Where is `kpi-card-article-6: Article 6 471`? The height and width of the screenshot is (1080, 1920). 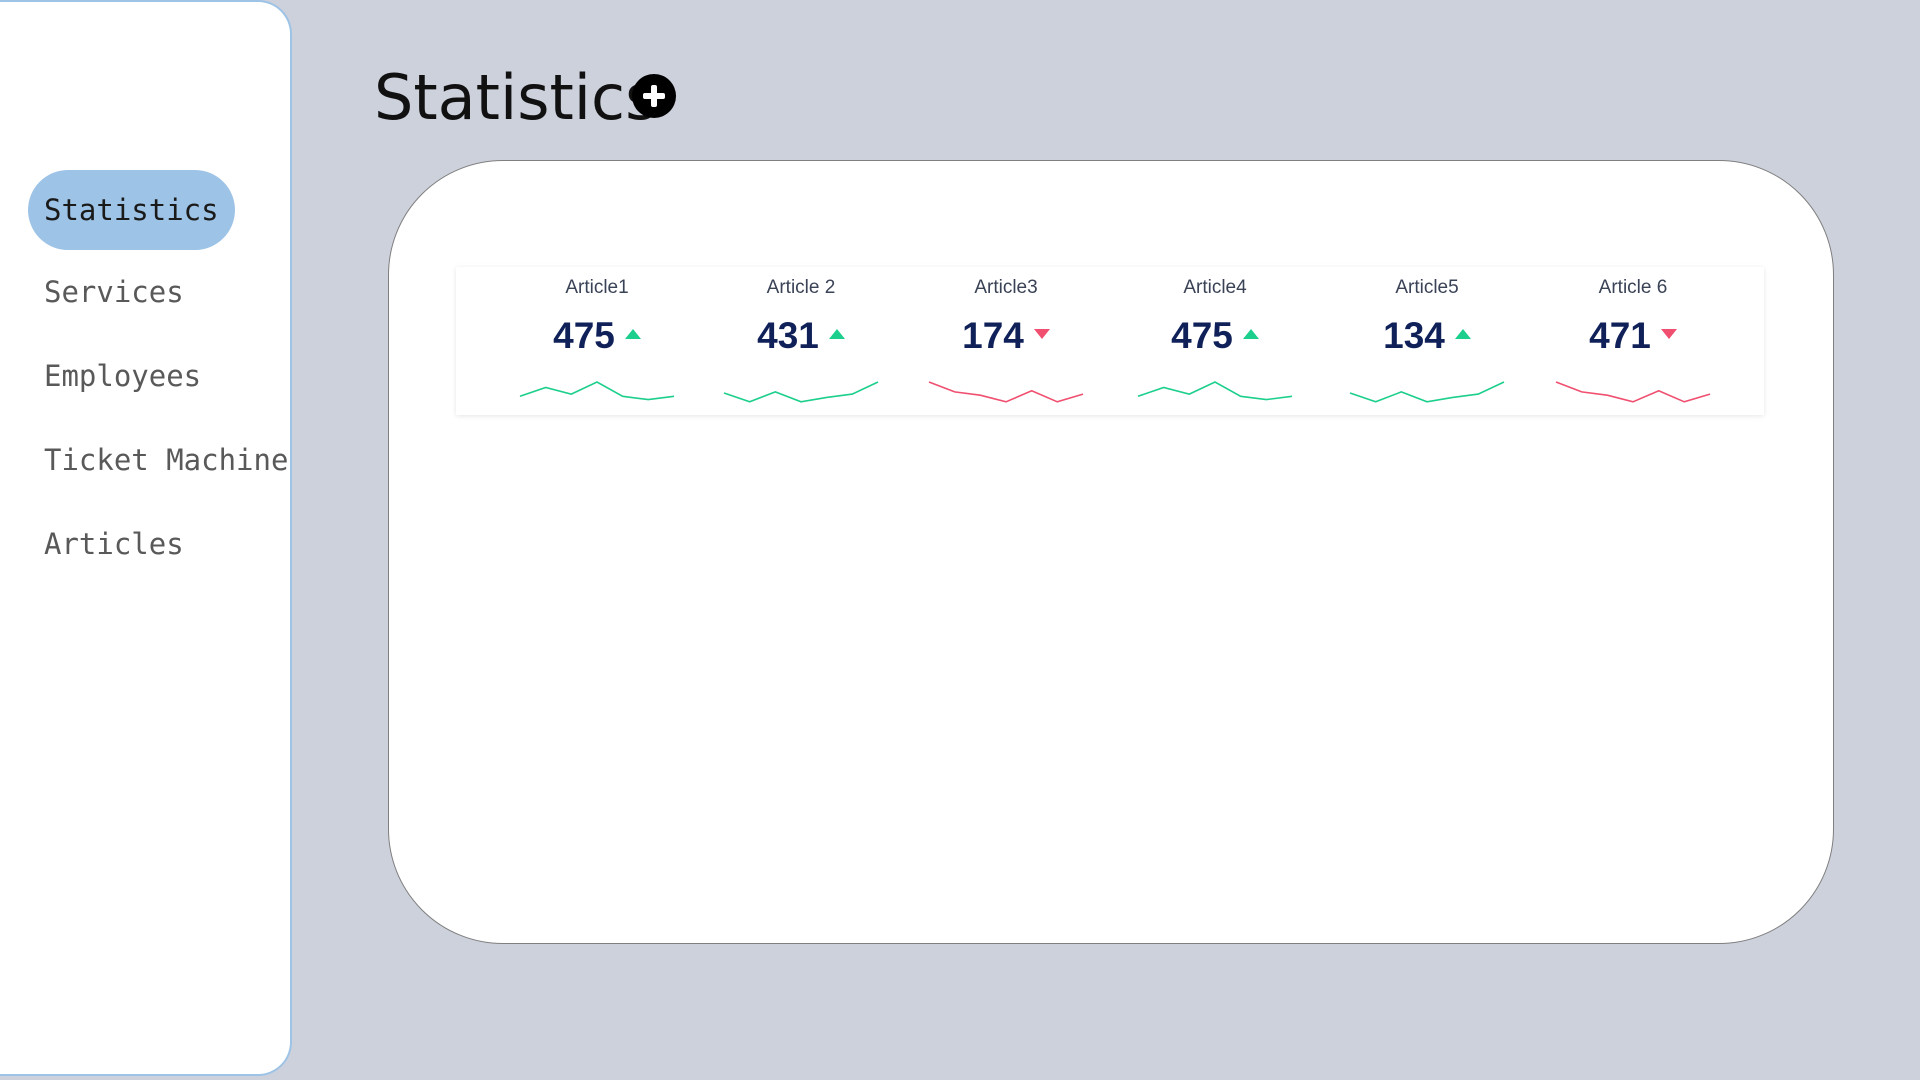 kpi-card-article-6: Article 6 471 is located at coordinates (1633, 341).